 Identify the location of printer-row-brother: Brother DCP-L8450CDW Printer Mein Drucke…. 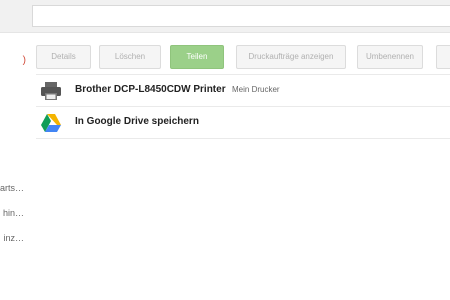
(243, 90).